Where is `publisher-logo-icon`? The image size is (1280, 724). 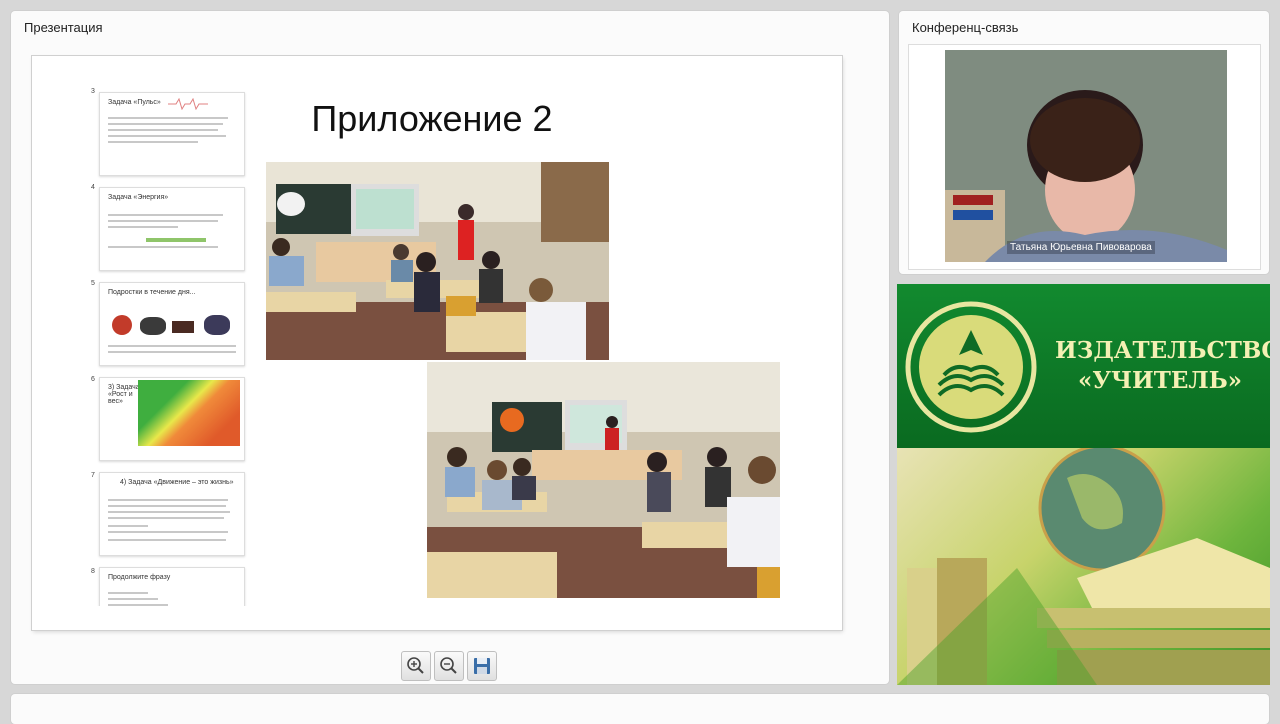
publisher-logo-icon is located at coordinates (971, 367).